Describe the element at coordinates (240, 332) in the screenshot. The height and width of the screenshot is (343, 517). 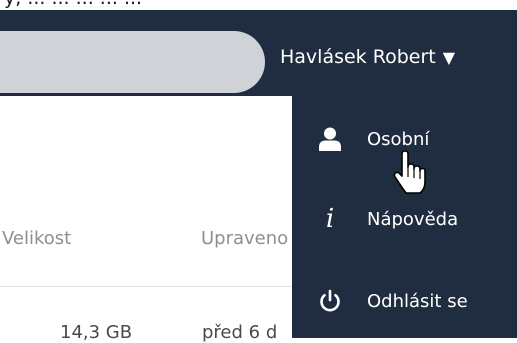
I see `table-cell-modified: před 6 d` at that location.